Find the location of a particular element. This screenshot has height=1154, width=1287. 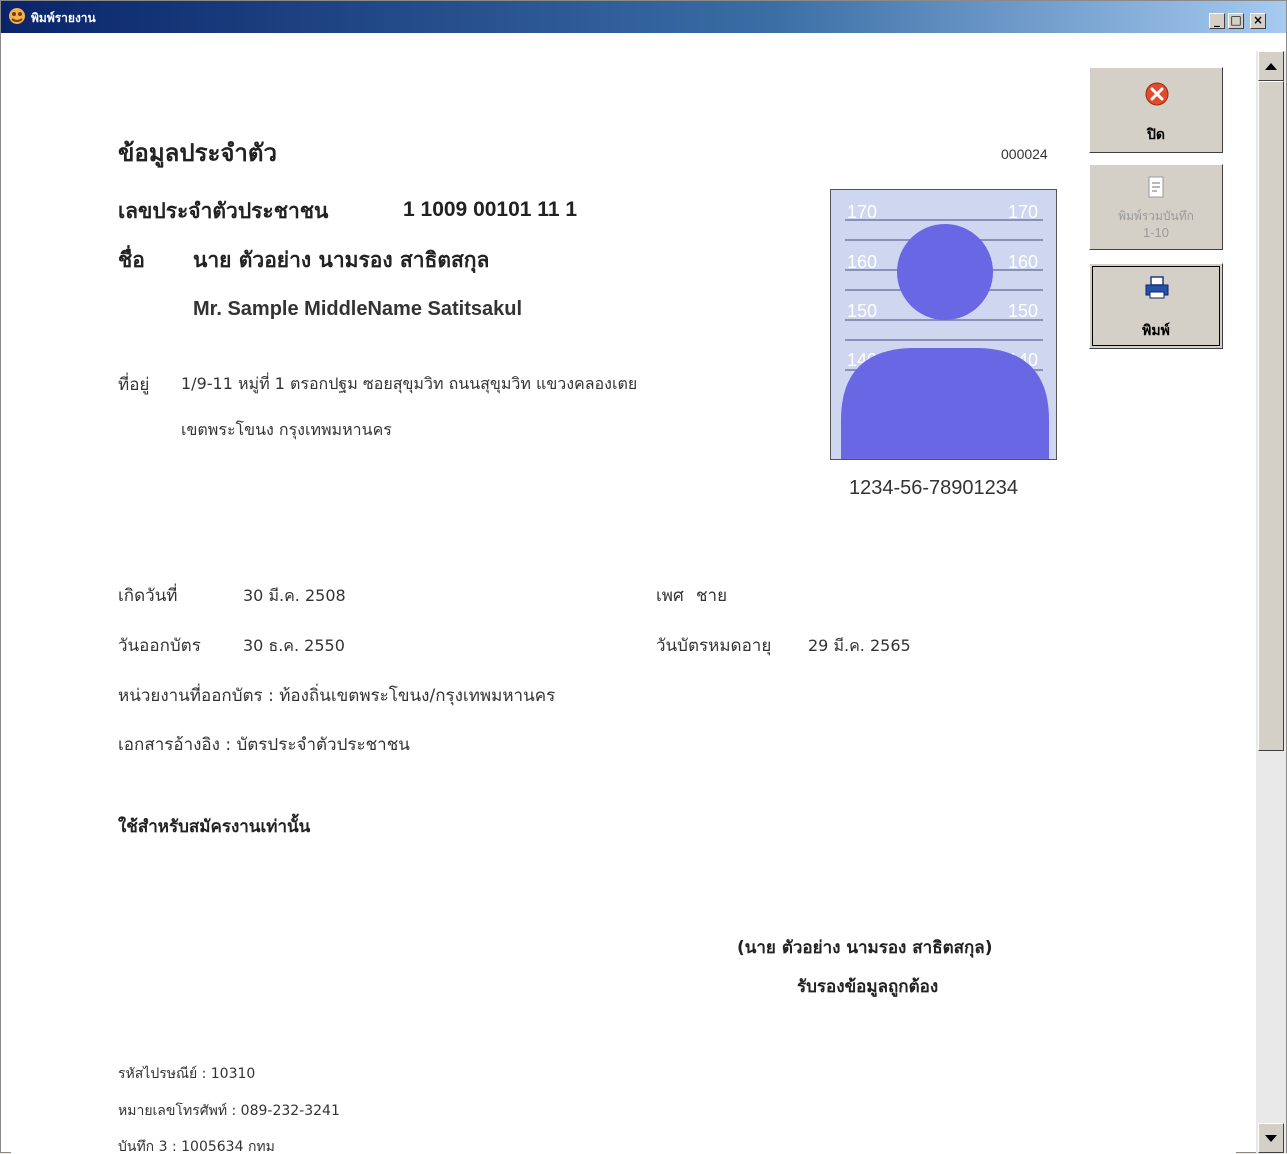

address-line-2: เขตพระโขนง กรุงเทพมหานคร is located at coordinates (286, 429).